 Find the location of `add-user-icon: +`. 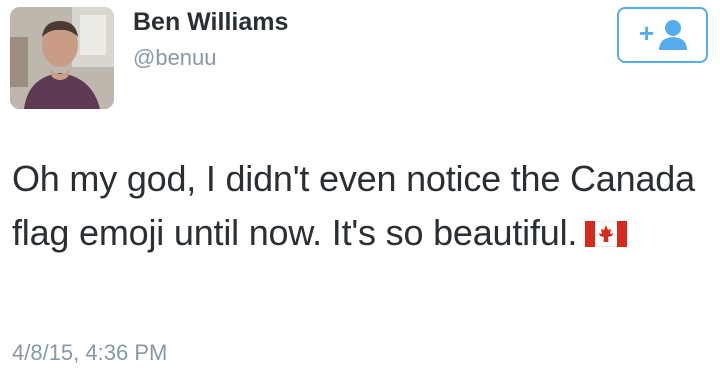

add-user-icon: + is located at coordinates (663, 34).